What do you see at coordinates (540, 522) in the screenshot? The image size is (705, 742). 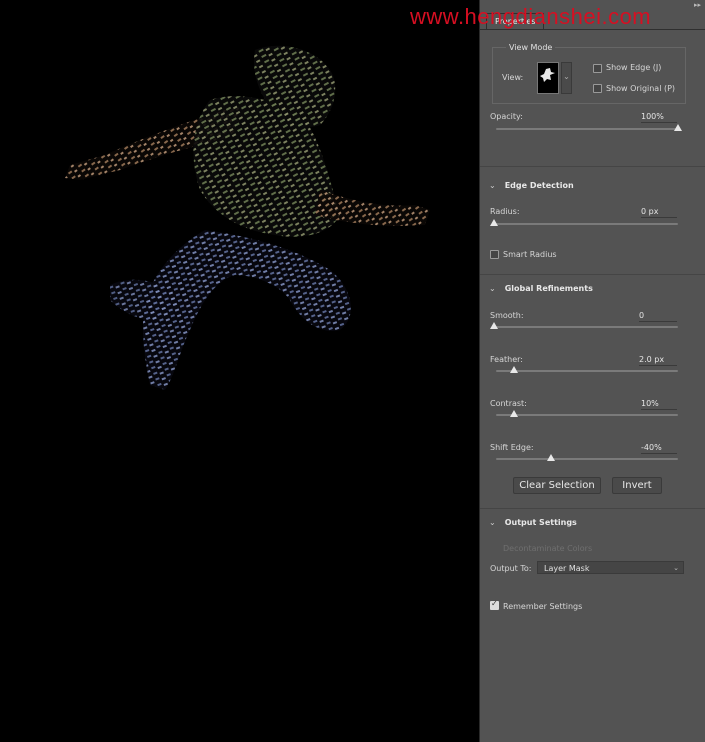 I see `output-settings-title: Output Settings` at bounding box center [540, 522].